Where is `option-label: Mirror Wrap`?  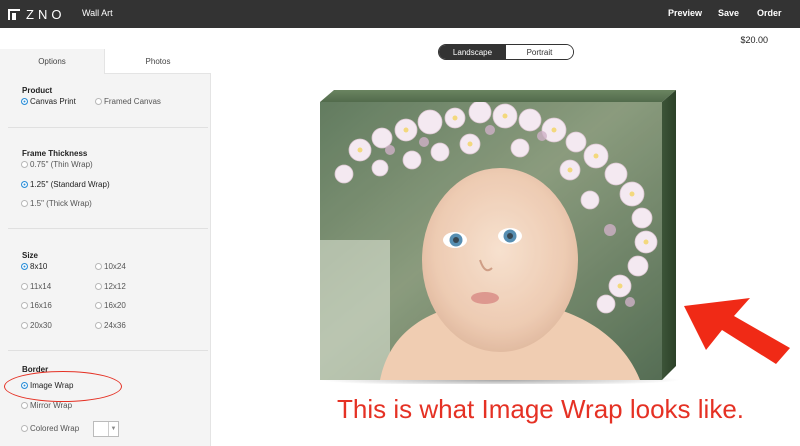
option-label: Mirror Wrap is located at coordinates (51, 405).